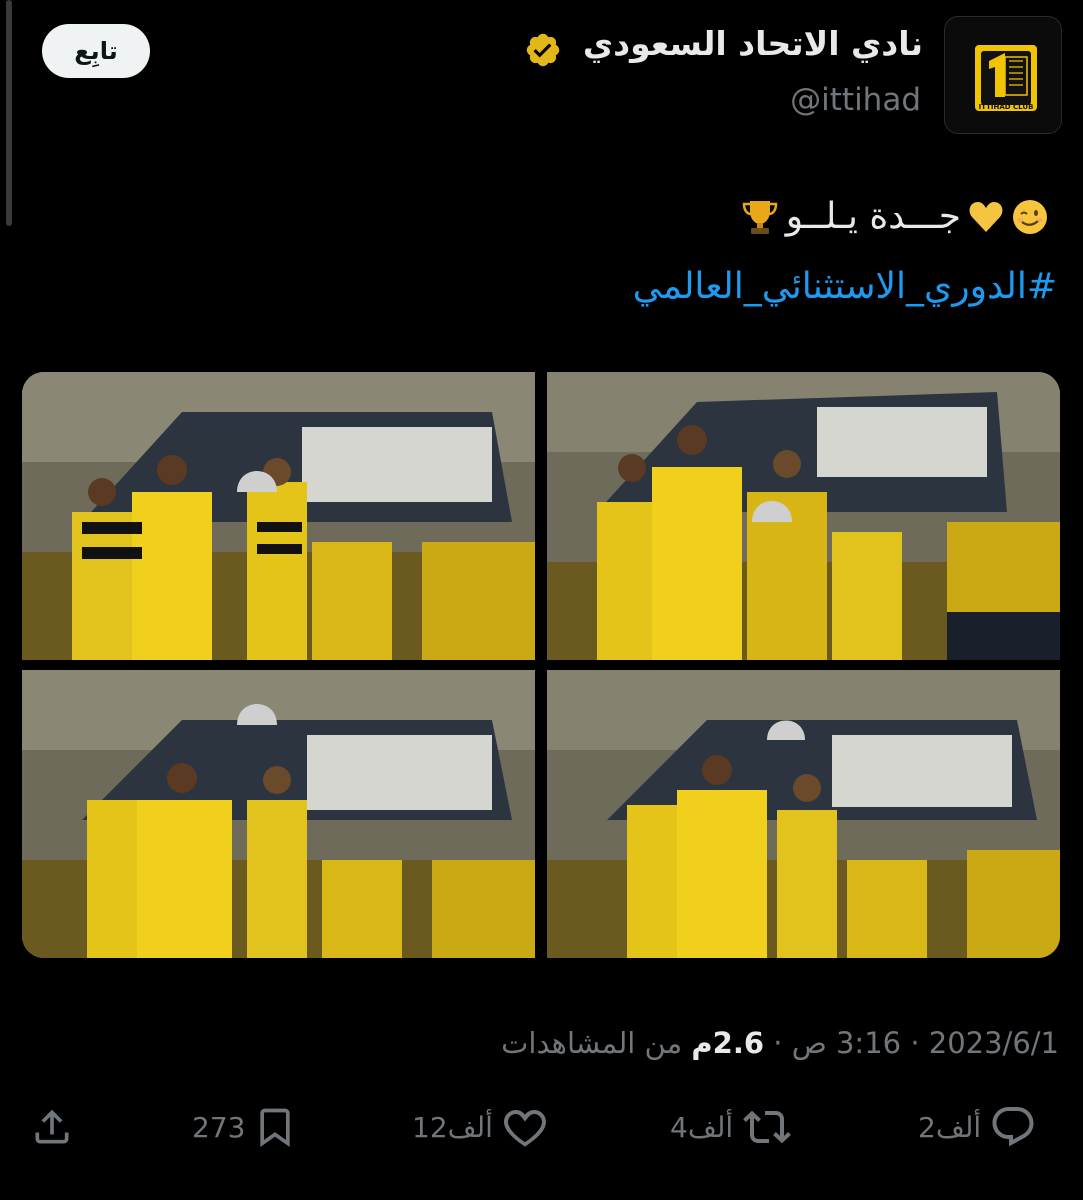 The height and width of the screenshot is (1200, 1083). What do you see at coordinates (873, 216) in the screenshot?
I see `tweet-text-content: جـــدة يـلــو` at bounding box center [873, 216].